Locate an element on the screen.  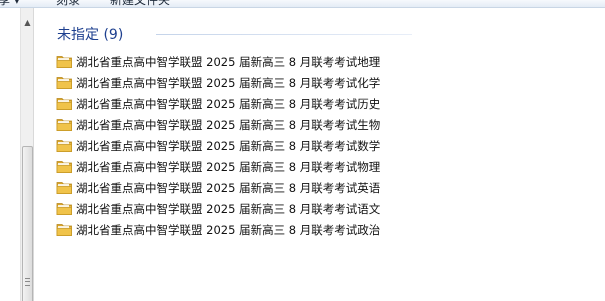
folder-item: 湖北省重点高中智学联盟 2025 届新高三 8 月联考考试生物 is located at coordinates (218, 124).